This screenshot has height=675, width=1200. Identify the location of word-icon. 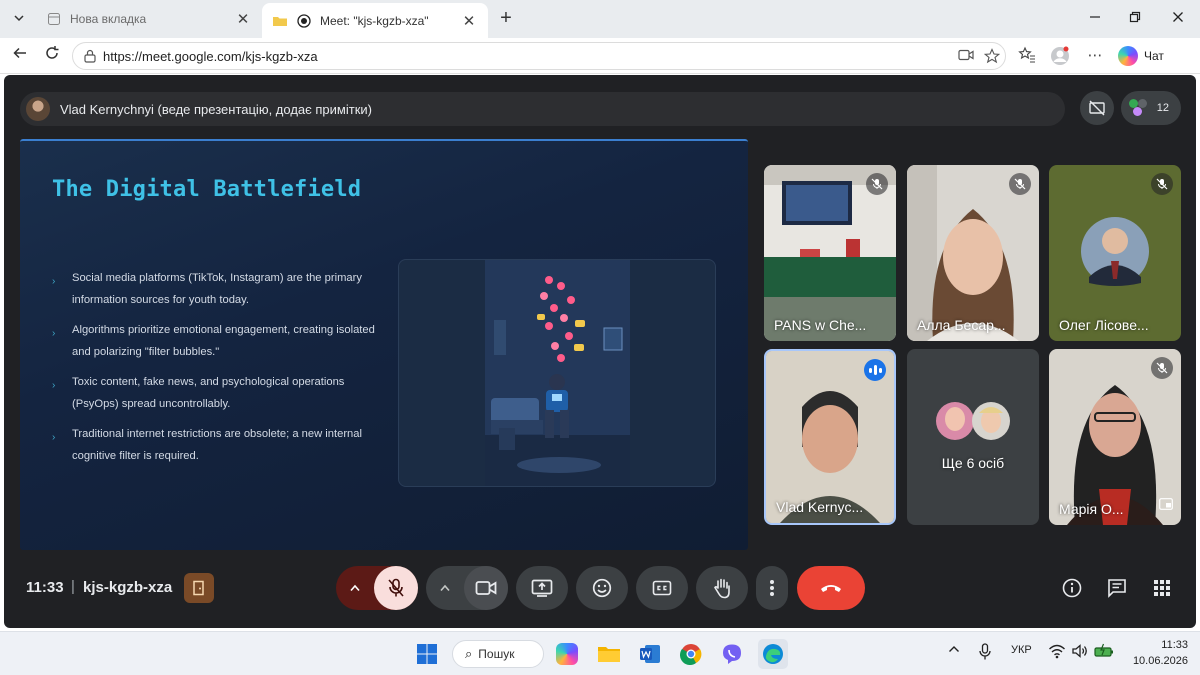
(650, 654).